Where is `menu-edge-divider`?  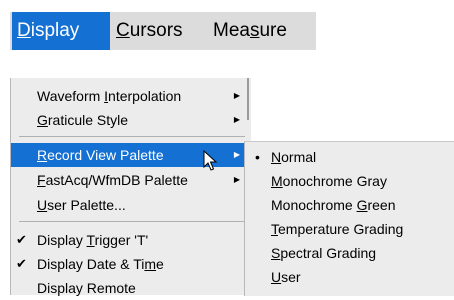 menu-edge-divider is located at coordinates (248, 99).